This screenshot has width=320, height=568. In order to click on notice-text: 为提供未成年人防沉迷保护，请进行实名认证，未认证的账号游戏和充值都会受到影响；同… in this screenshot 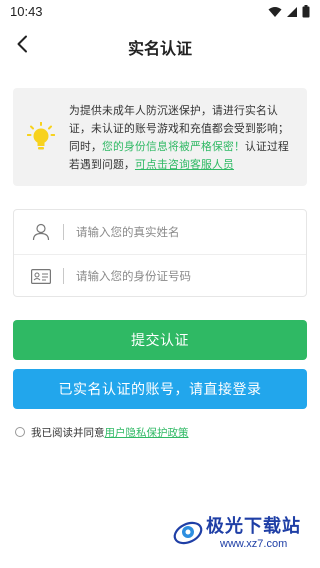, I will do `click(183, 138)`.